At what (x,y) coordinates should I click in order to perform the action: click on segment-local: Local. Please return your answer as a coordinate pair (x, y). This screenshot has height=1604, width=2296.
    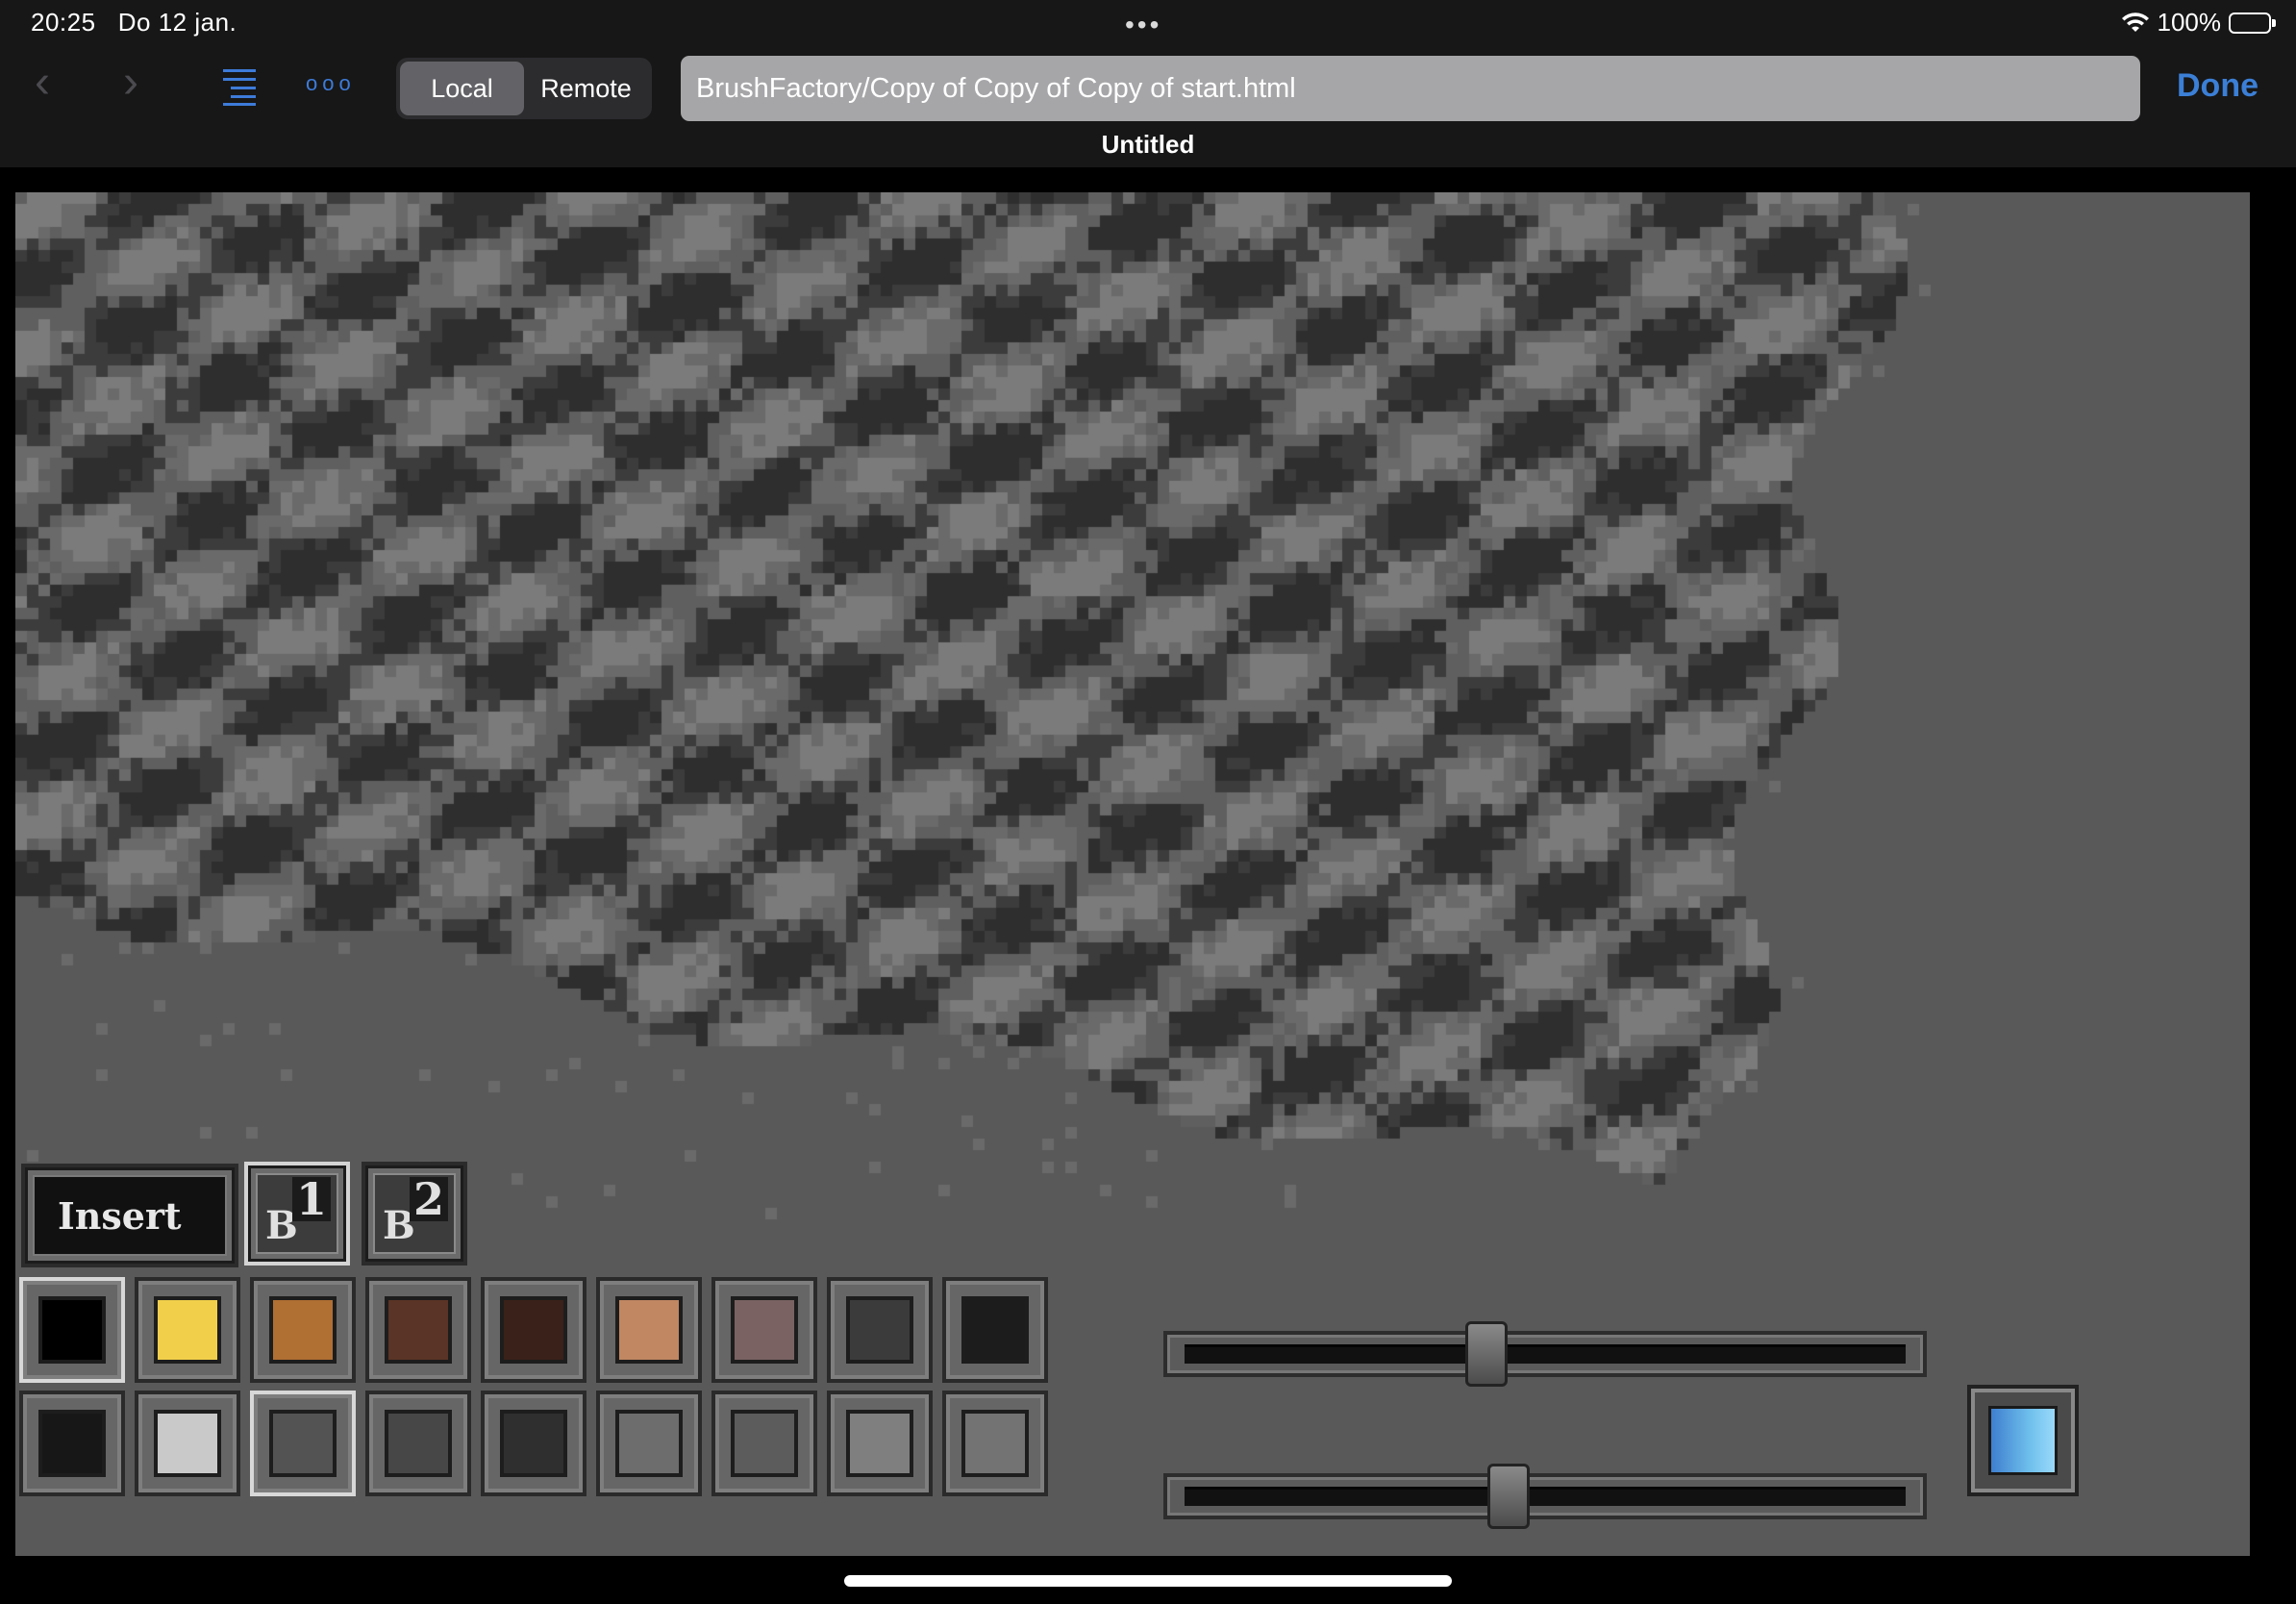
    Looking at the image, I should click on (462, 88).